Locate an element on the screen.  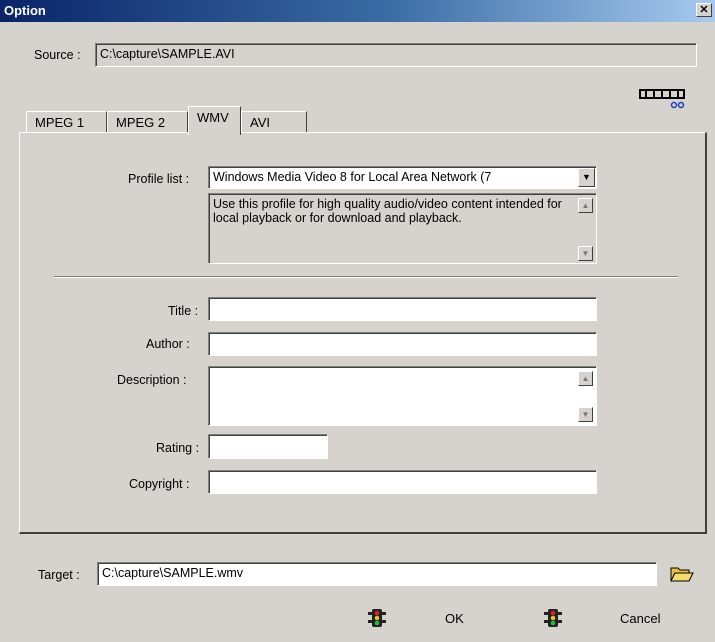
description-label: Description : is located at coordinates (152, 380).